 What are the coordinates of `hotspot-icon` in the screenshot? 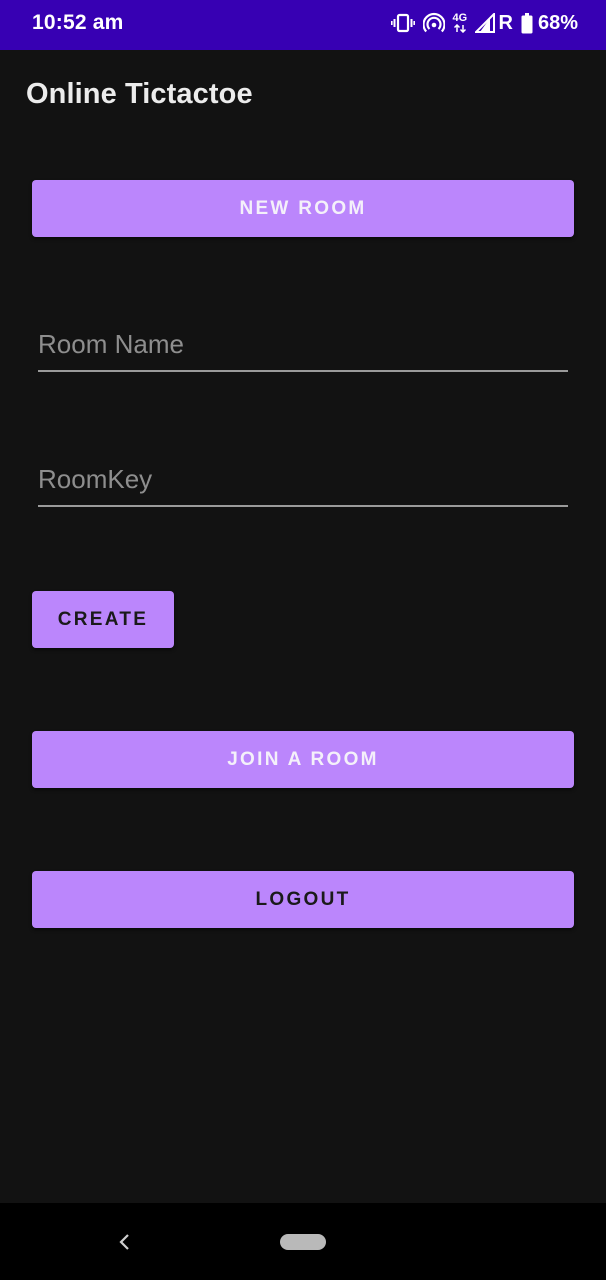 It's located at (433, 23).